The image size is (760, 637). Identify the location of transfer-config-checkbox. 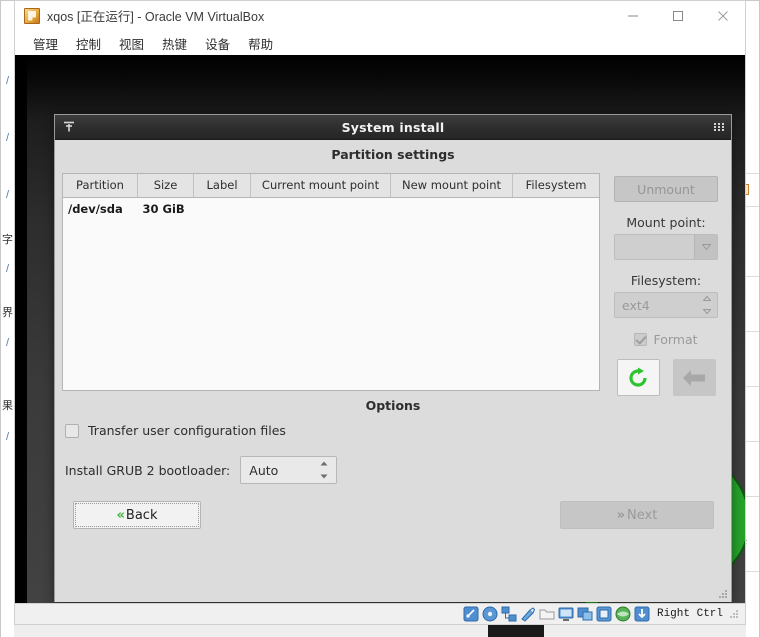
(72, 430).